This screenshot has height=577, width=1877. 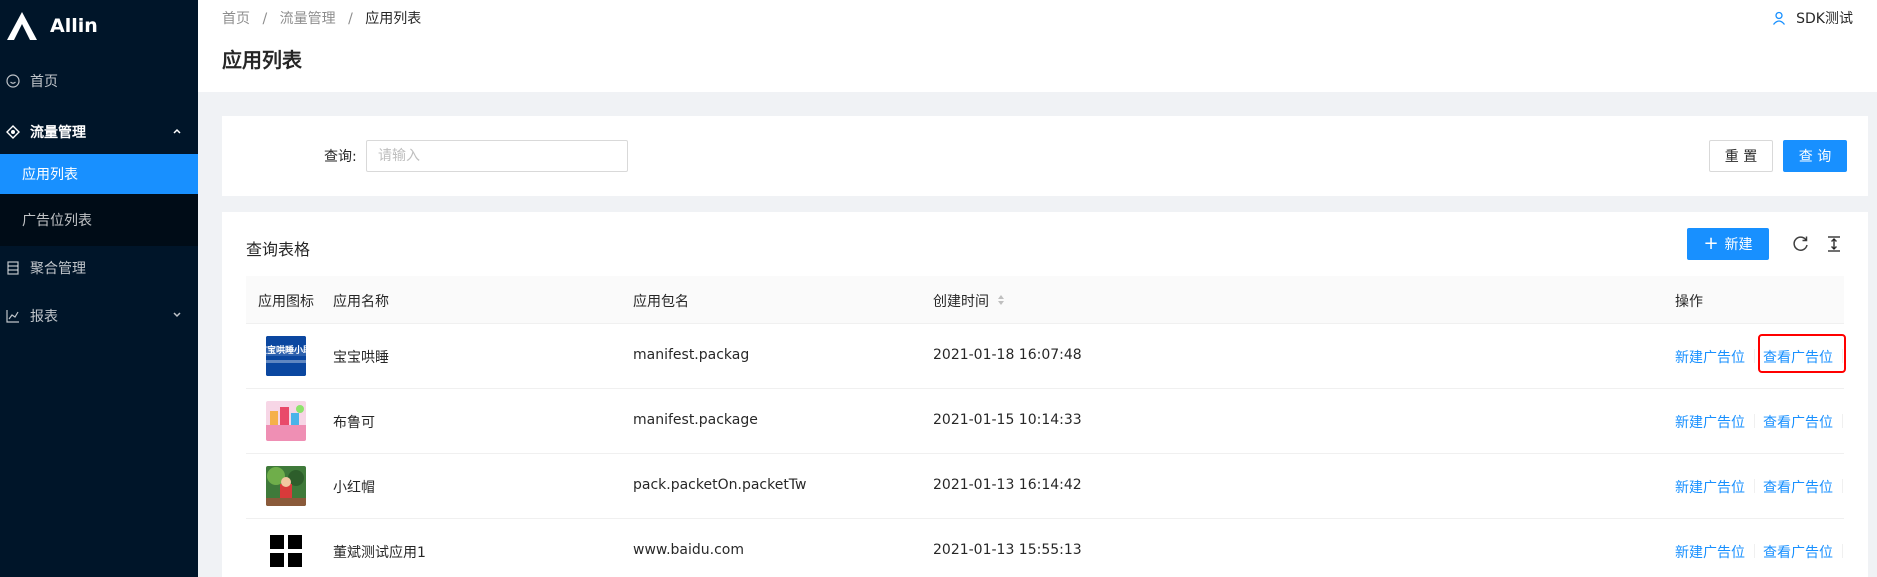 I want to click on baby-sleep-app-icon: 宝宝哄睡小助手, so click(x=286, y=356).